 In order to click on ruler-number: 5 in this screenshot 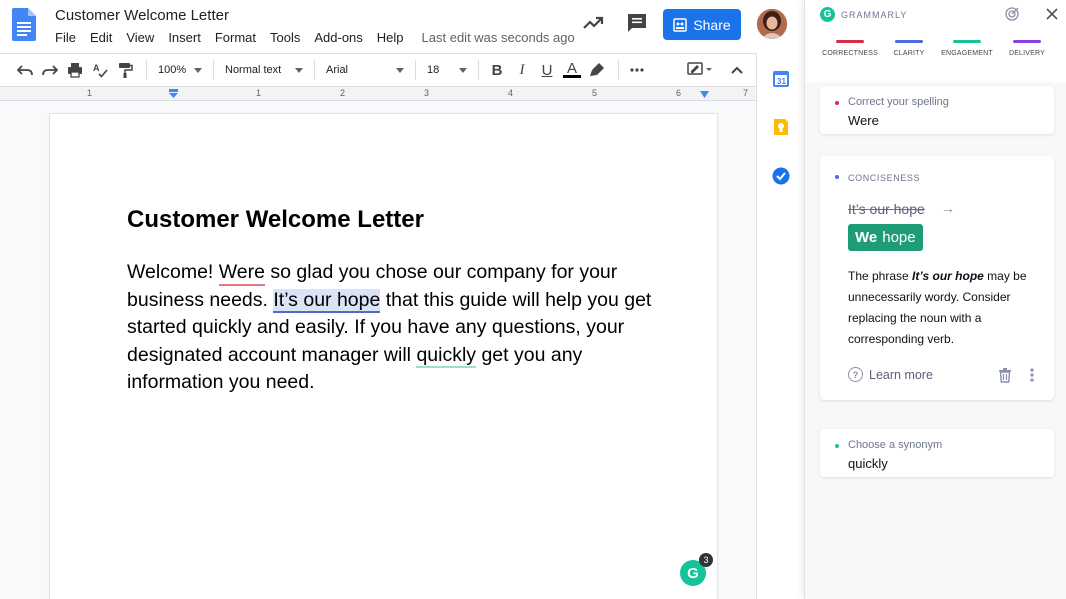, I will do `click(595, 93)`.